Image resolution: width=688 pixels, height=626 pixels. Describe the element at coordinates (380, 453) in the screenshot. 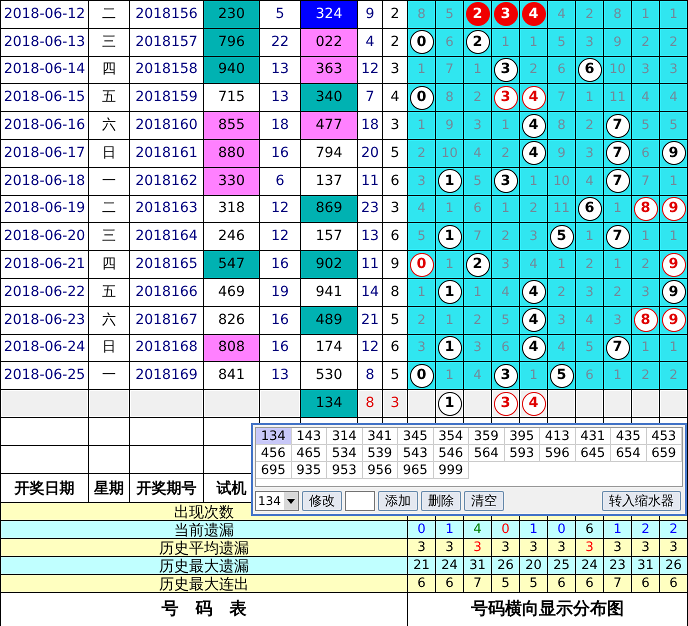

I see `number-item: 539` at that location.